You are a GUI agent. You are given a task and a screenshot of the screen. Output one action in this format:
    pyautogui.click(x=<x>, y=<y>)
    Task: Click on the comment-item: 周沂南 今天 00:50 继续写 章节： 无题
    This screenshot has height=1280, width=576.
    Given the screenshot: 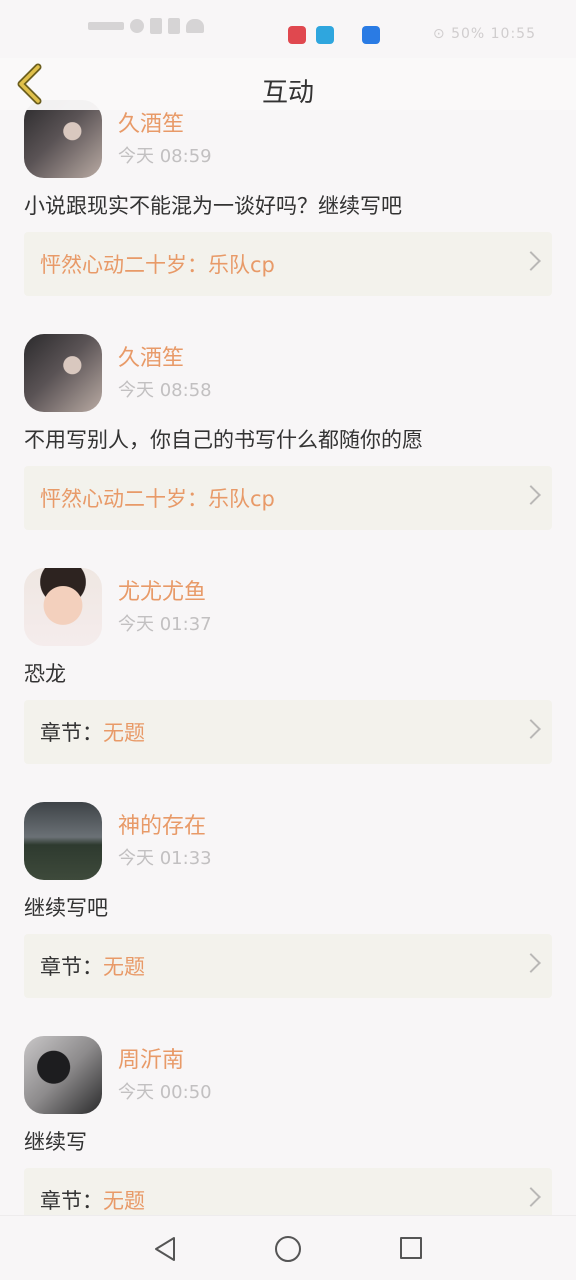 What is the action you would take?
    pyautogui.click(x=288, y=1126)
    